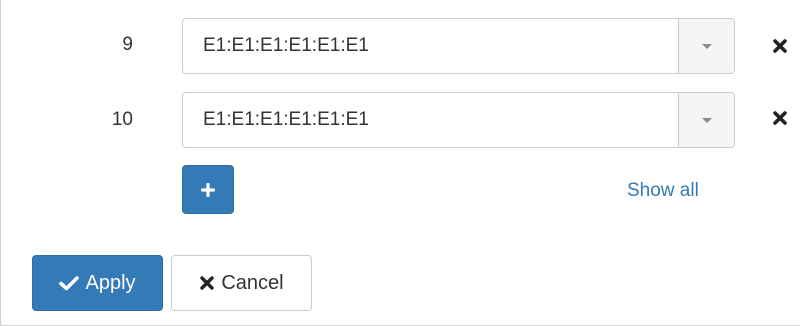 The height and width of the screenshot is (326, 800). What do you see at coordinates (127, 44) in the screenshot?
I see `row-index-label: 9` at bounding box center [127, 44].